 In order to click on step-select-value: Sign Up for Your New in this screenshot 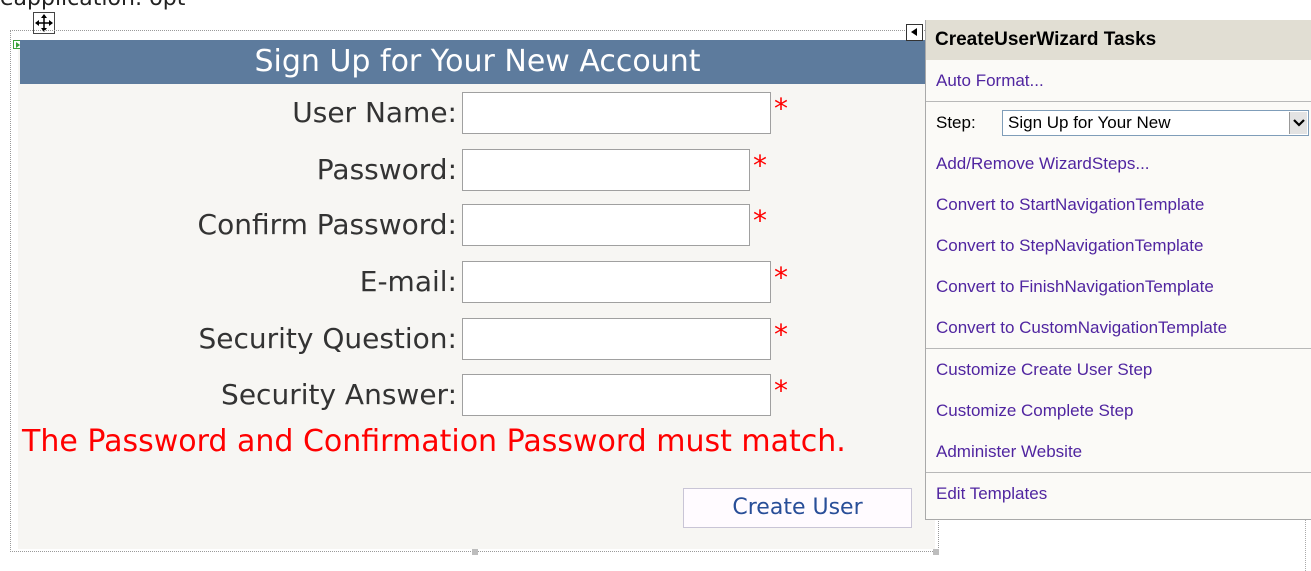, I will do `click(1089, 122)`.